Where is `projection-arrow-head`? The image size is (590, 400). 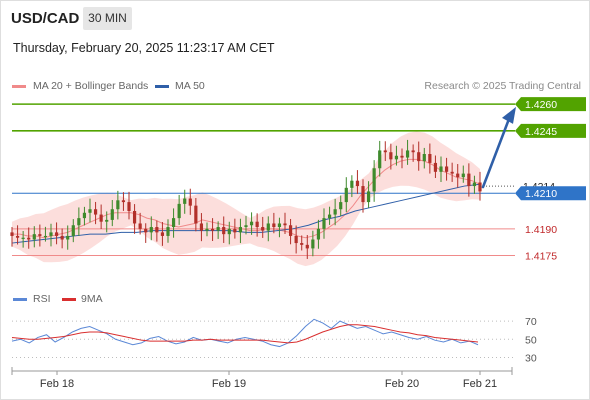 projection-arrow-head is located at coordinates (509, 115).